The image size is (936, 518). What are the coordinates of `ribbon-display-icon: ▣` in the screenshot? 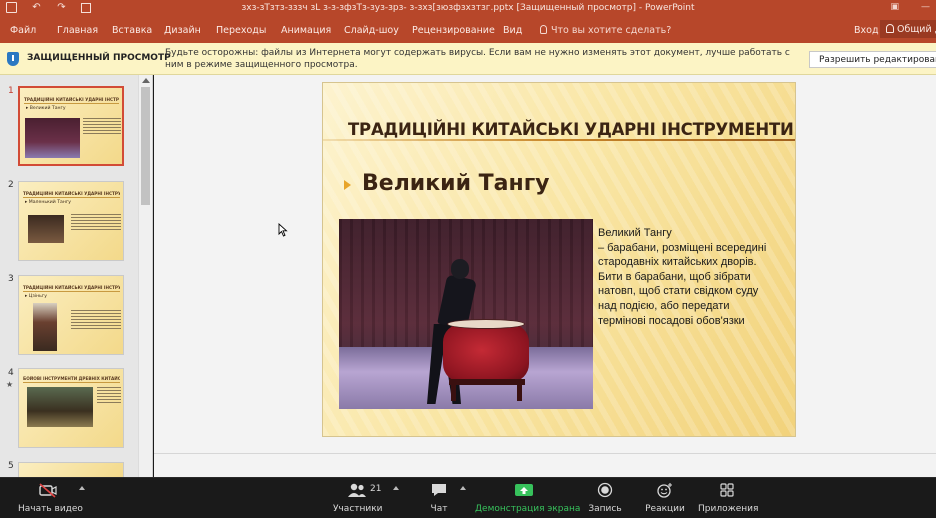 It's located at (894, 7).